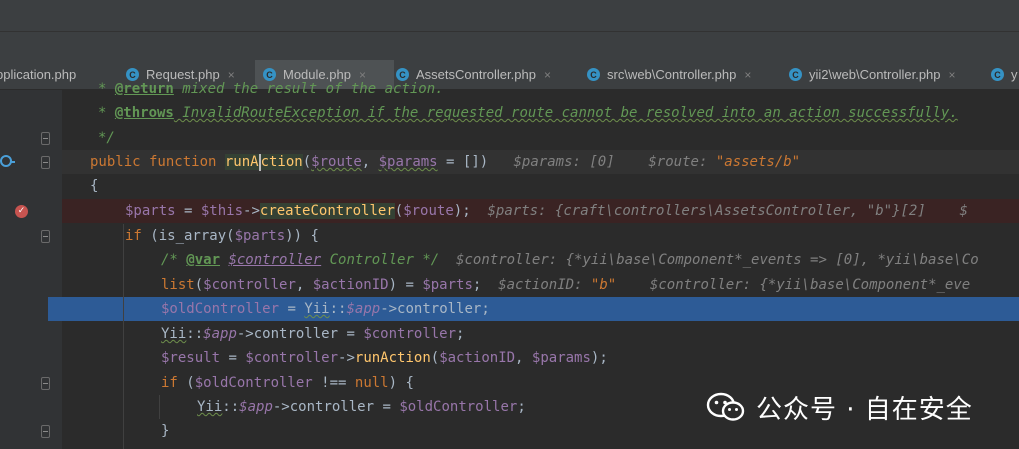 The height and width of the screenshot is (449, 1019). Describe the element at coordinates (106, 138) in the screenshot. I see `code-line: */` at that location.